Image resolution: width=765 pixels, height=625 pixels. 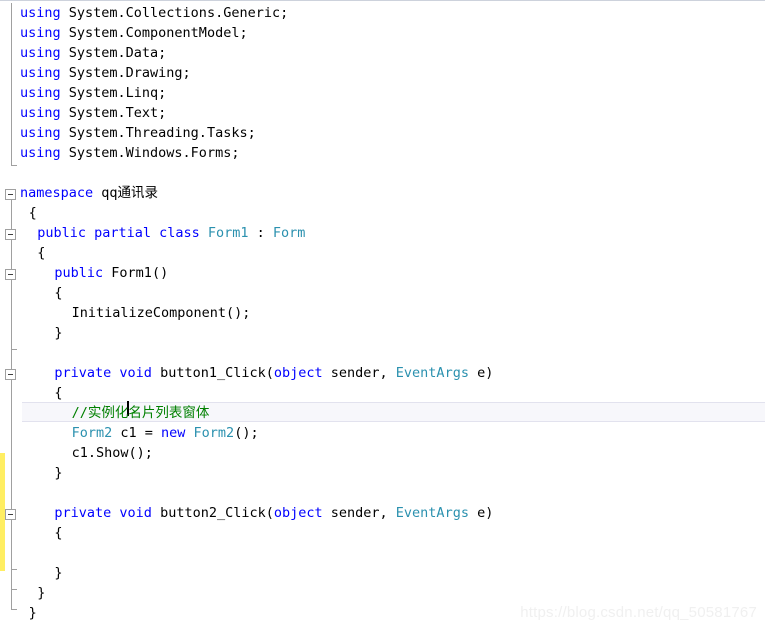 I want to click on code-line: using System.Windows.Forms;, so click(x=119, y=153).